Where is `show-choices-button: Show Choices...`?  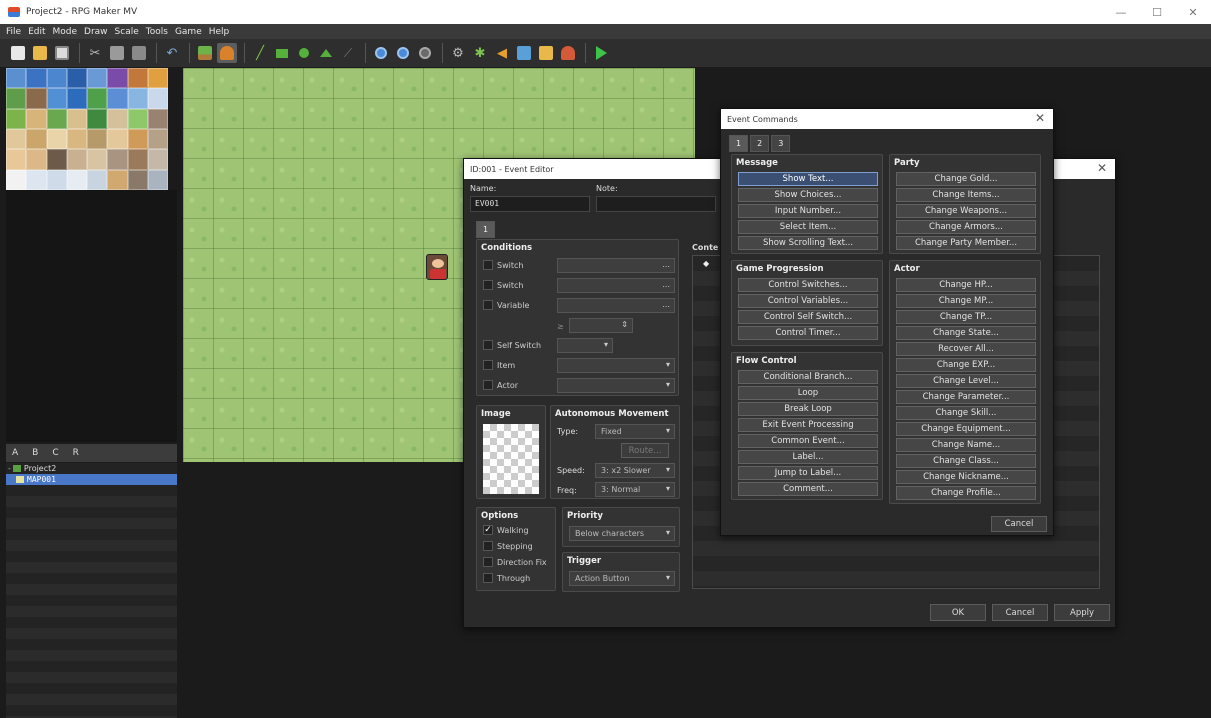
show-choices-button: Show Choices... is located at coordinates (808, 195).